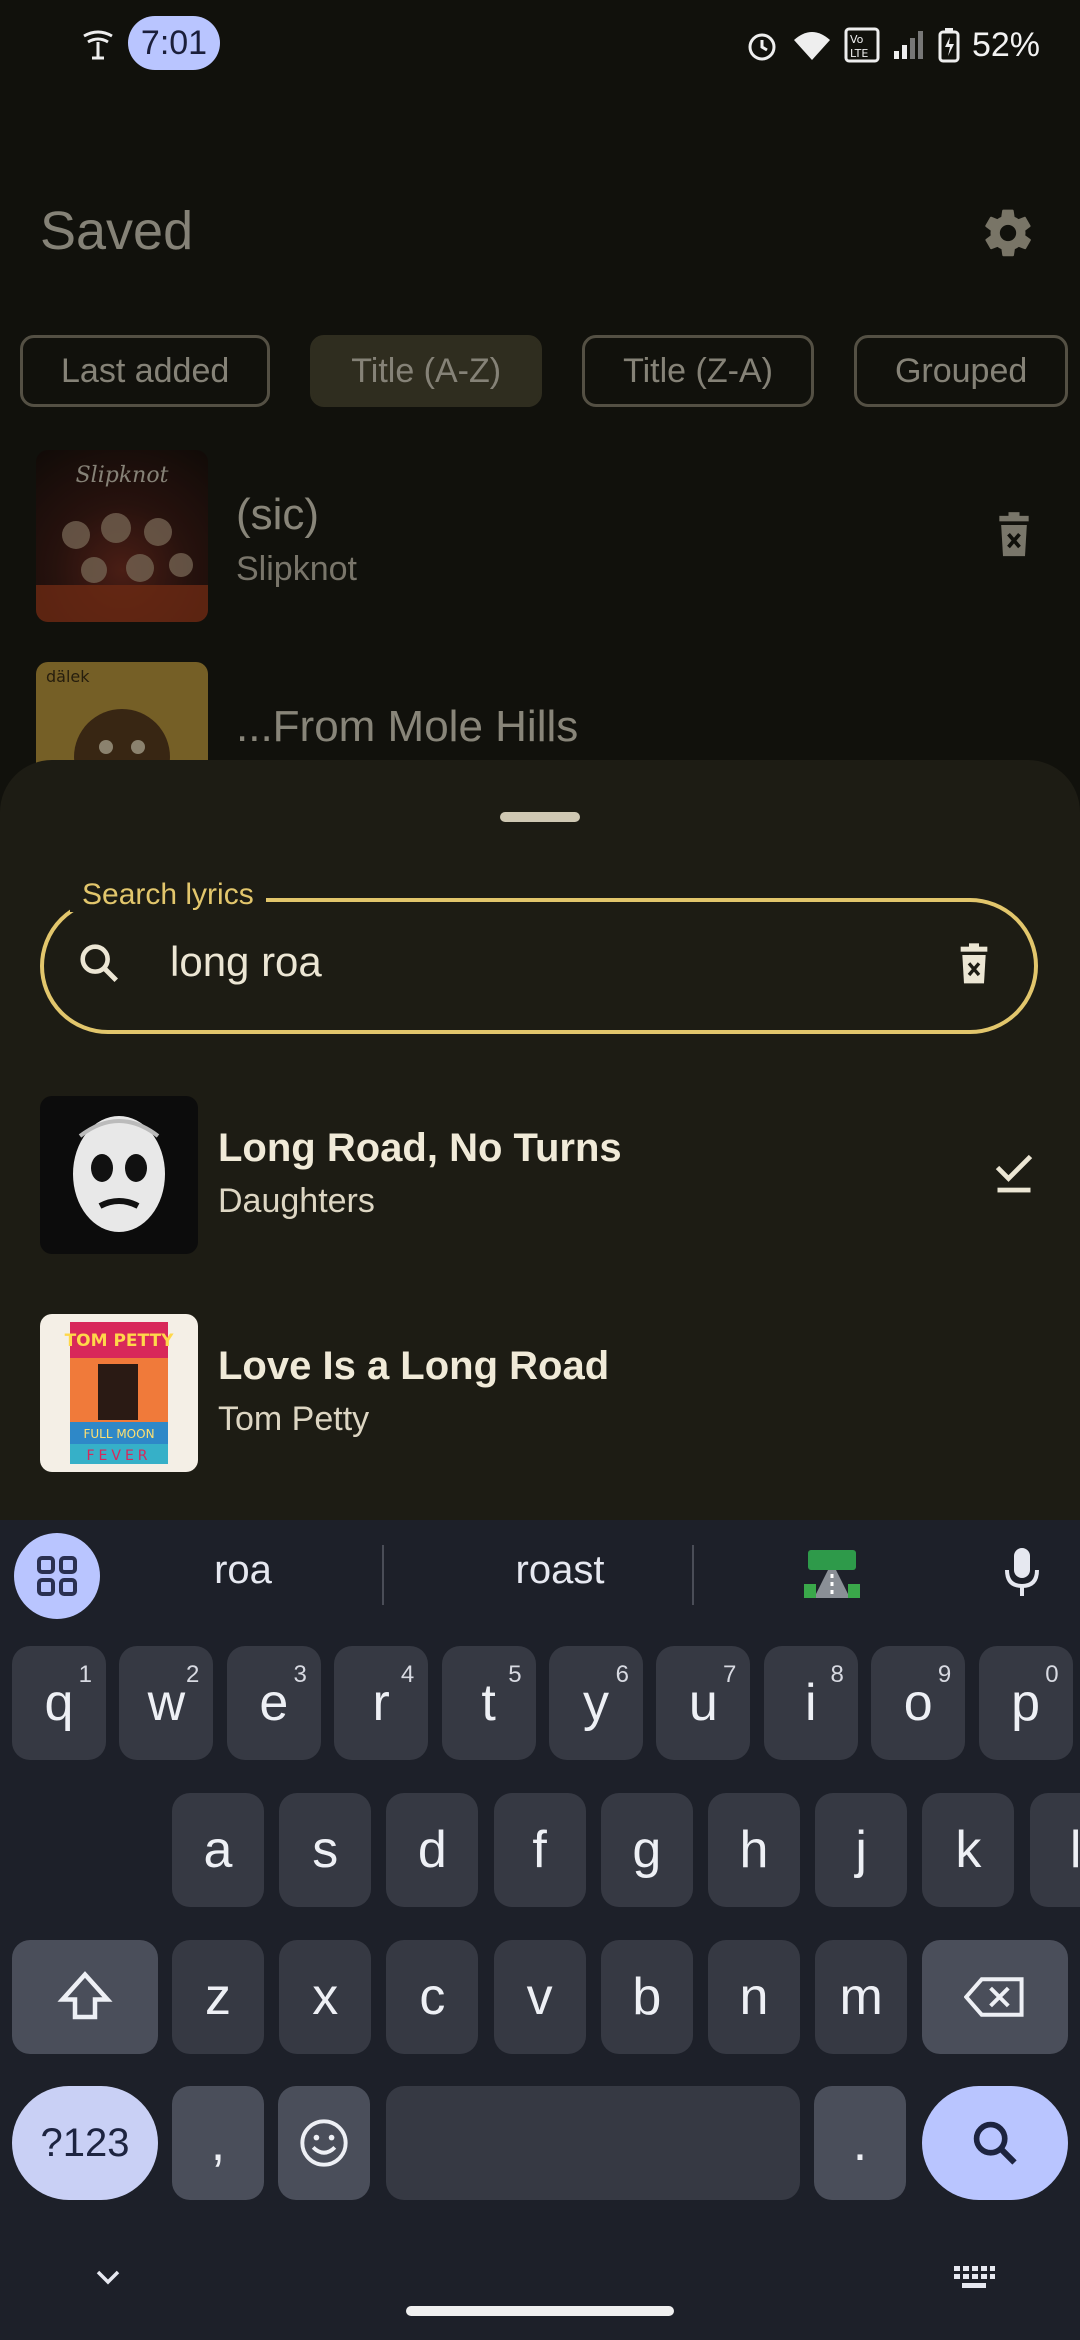 This screenshot has height=2340, width=1080. What do you see at coordinates (85, 1674) in the screenshot?
I see `key-hint: 1` at bounding box center [85, 1674].